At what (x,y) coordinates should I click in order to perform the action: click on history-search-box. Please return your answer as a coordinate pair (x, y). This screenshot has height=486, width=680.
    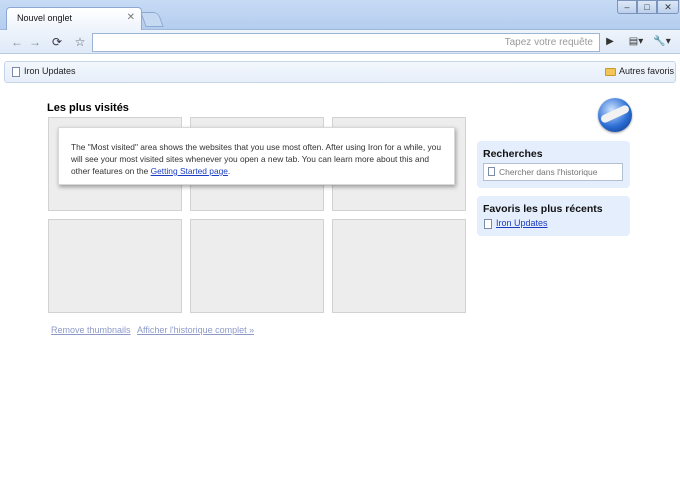
    Looking at the image, I should click on (553, 172).